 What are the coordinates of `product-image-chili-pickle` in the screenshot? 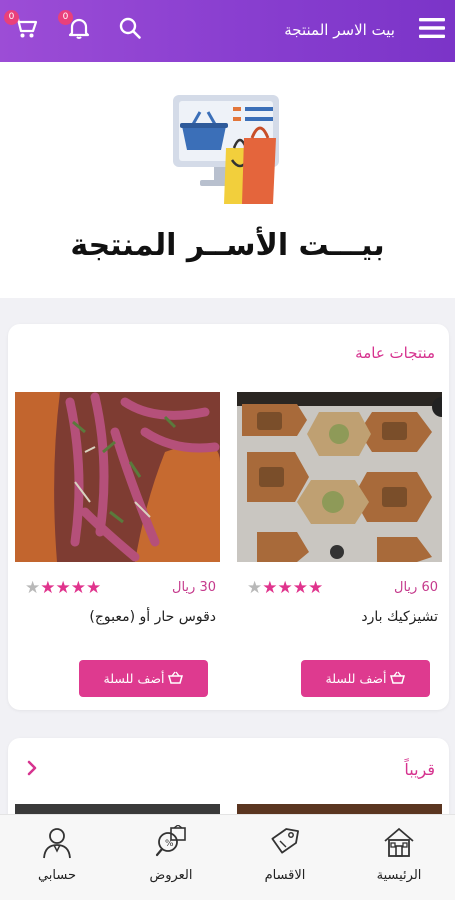 It's located at (117, 477).